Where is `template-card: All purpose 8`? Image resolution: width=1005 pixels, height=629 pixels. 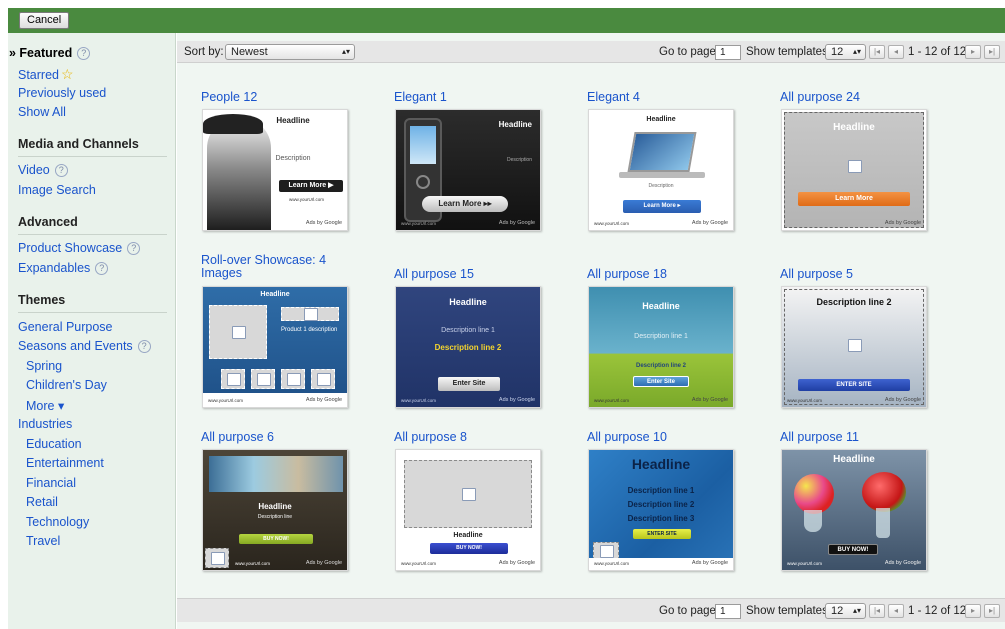 template-card: All purpose 8 is located at coordinates (468, 437).